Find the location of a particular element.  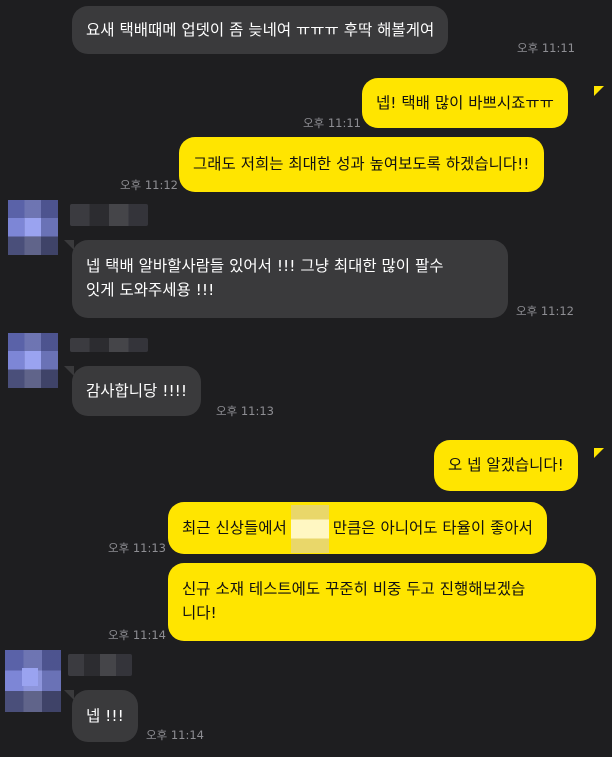

message-text: 넵 !!! is located at coordinates (105, 716).